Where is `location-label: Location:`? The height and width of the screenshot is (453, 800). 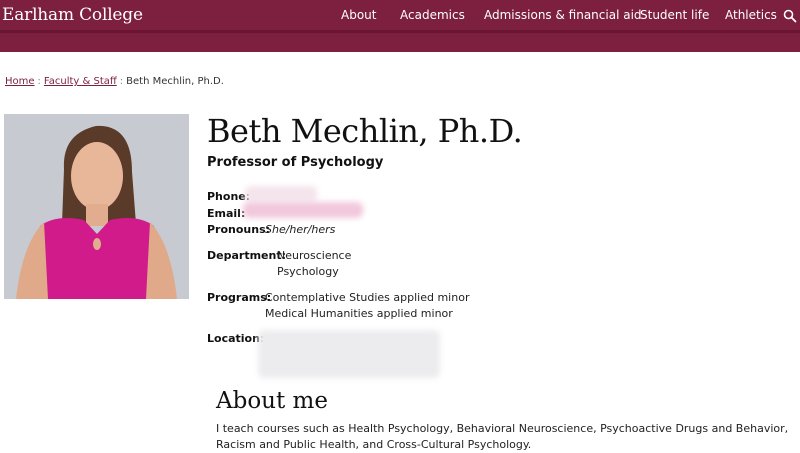
location-label: Location: is located at coordinates (236, 338).